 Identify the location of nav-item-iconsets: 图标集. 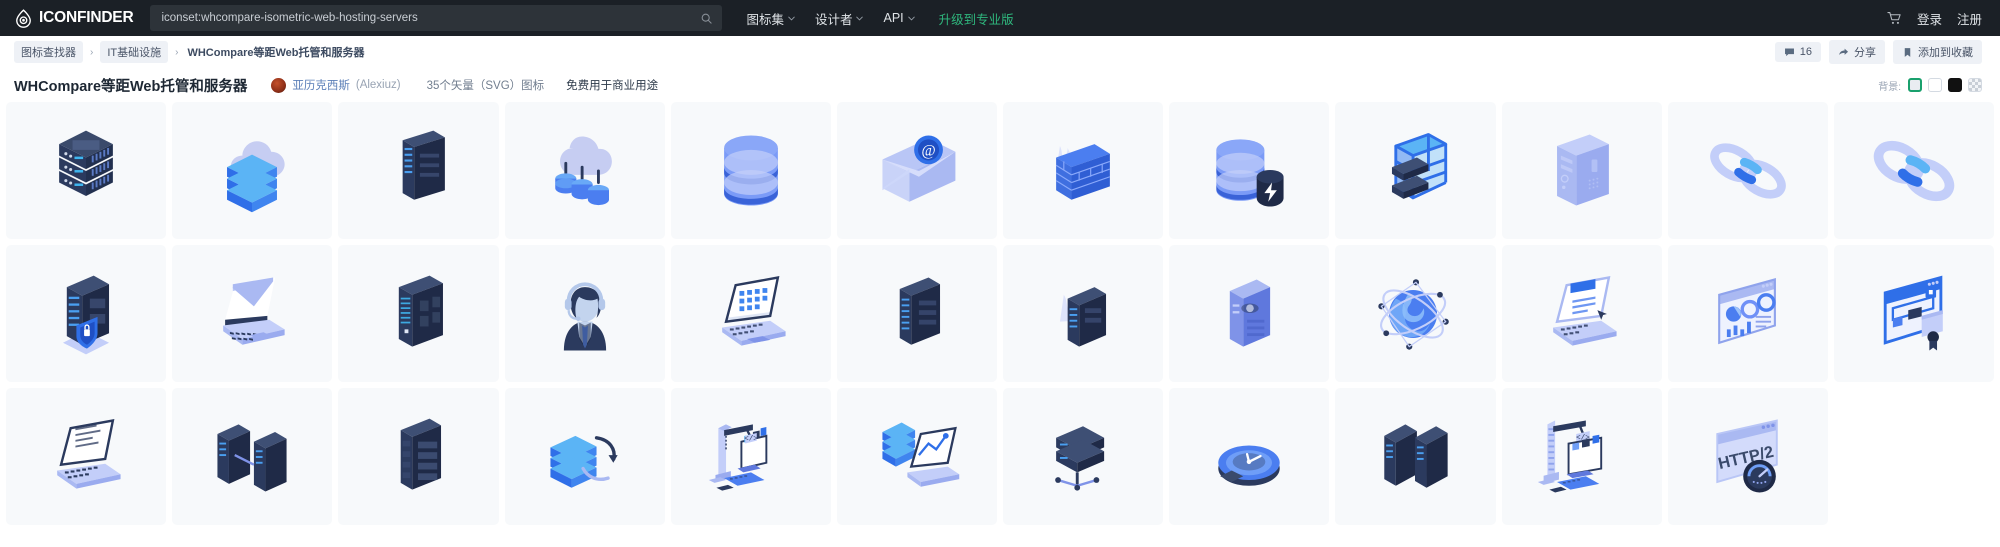
(770, 18).